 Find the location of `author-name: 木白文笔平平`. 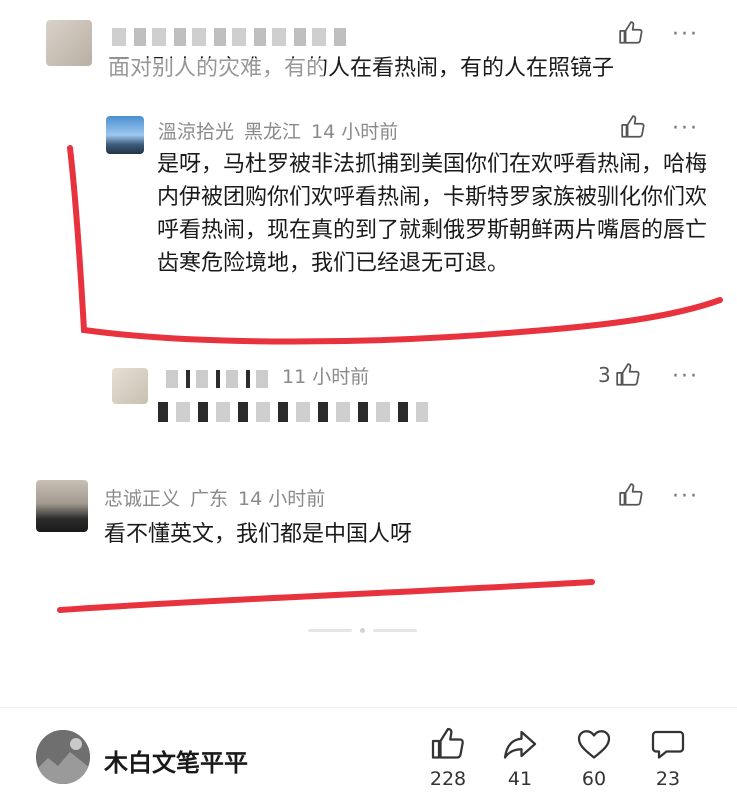

author-name: 木白文笔平平 is located at coordinates (176, 760).